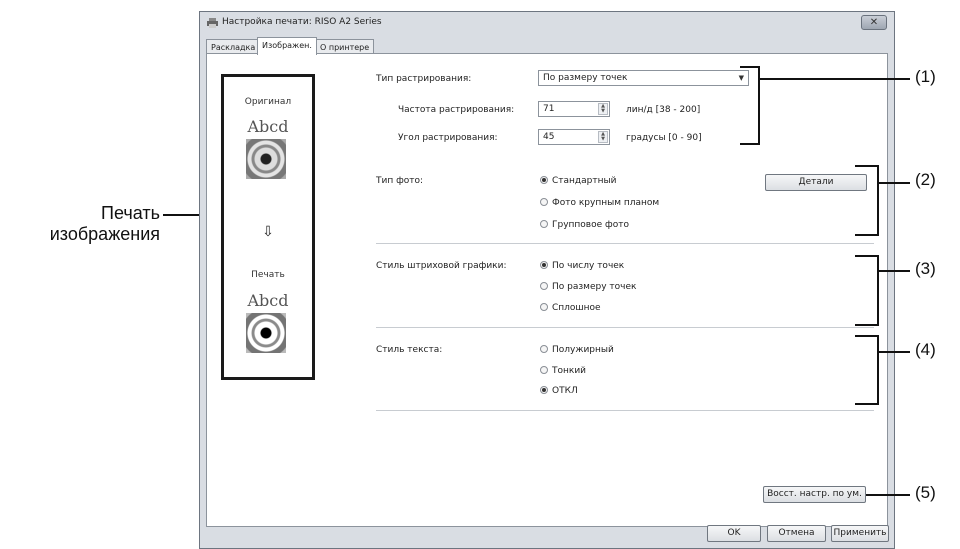  I want to click on callout-2: (2), so click(925, 179).